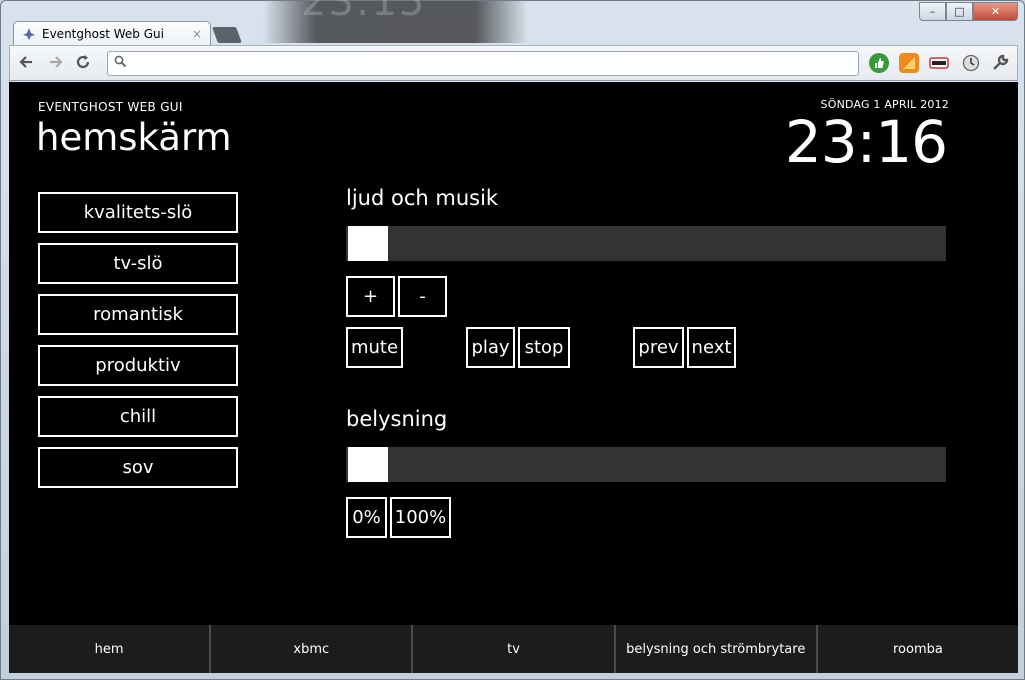 This screenshot has width=1025, height=680. What do you see at coordinates (658, 347) in the screenshot?
I see `prev-button: prev` at bounding box center [658, 347].